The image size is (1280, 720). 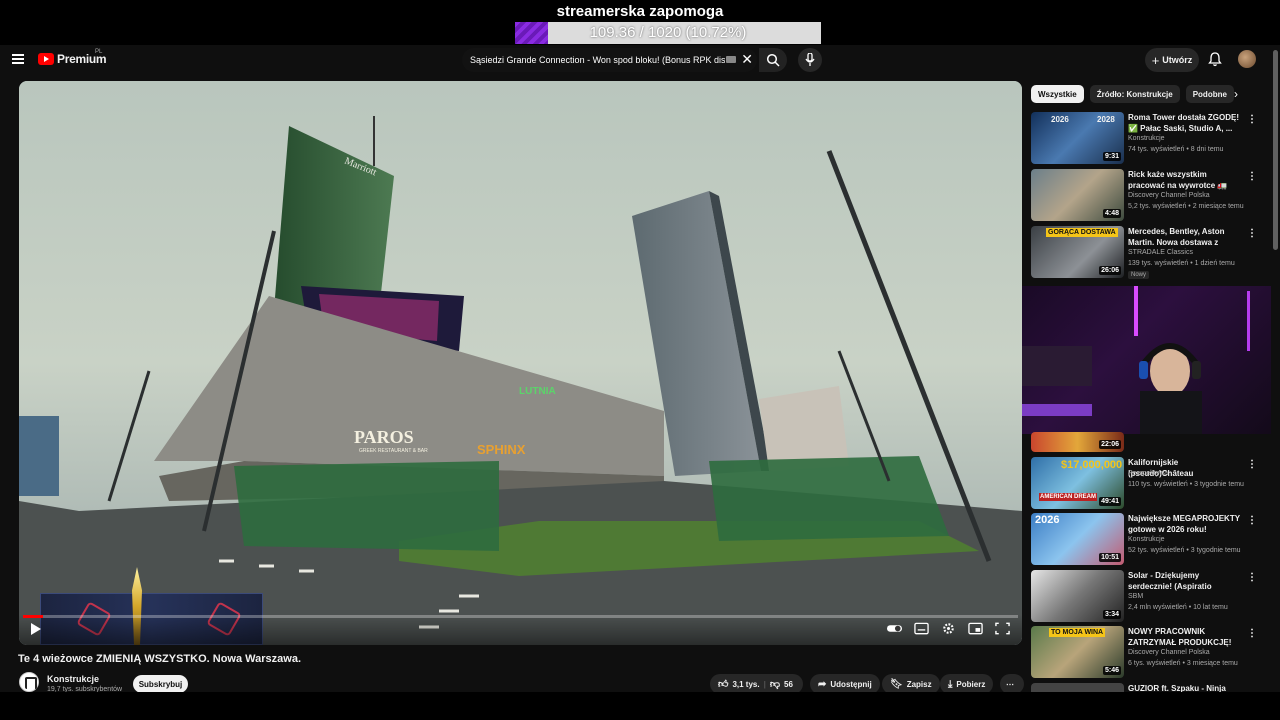 What do you see at coordinates (1077, 687) in the screenshot?
I see `video-thumbnail` at bounding box center [1077, 687].